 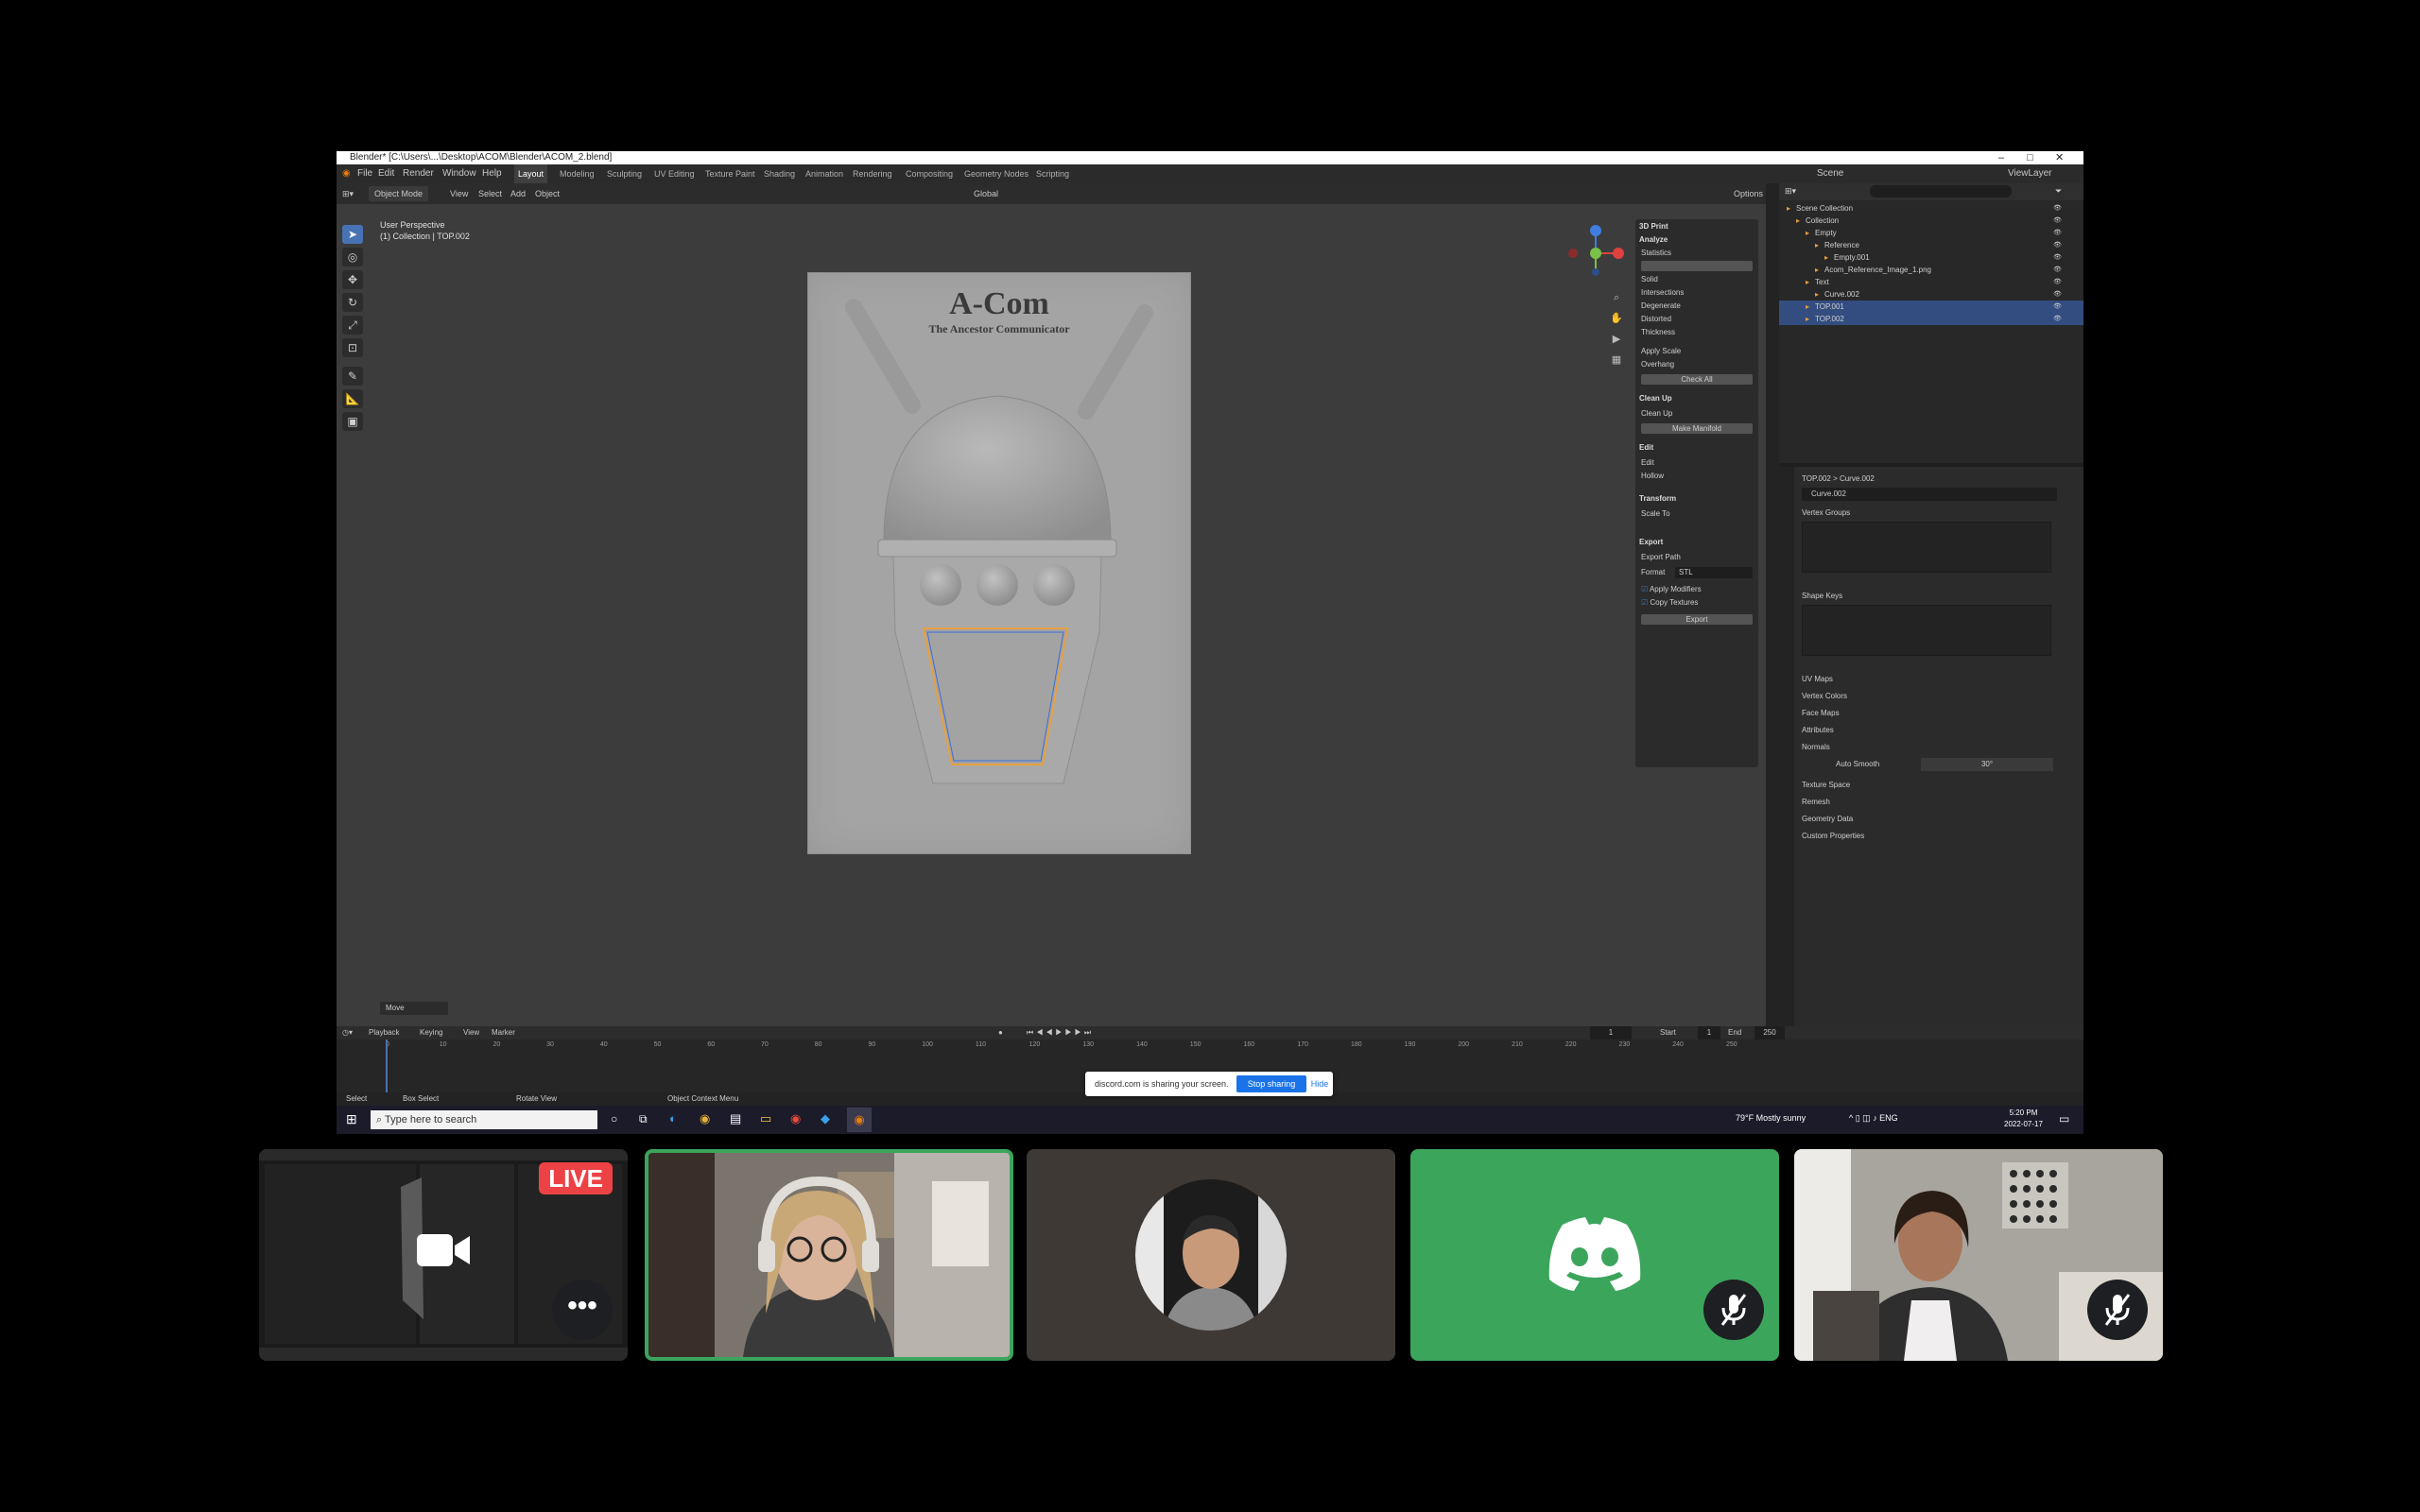 What do you see at coordinates (1939, 679) in the screenshot?
I see `section-uv-maps: UV Maps` at bounding box center [1939, 679].